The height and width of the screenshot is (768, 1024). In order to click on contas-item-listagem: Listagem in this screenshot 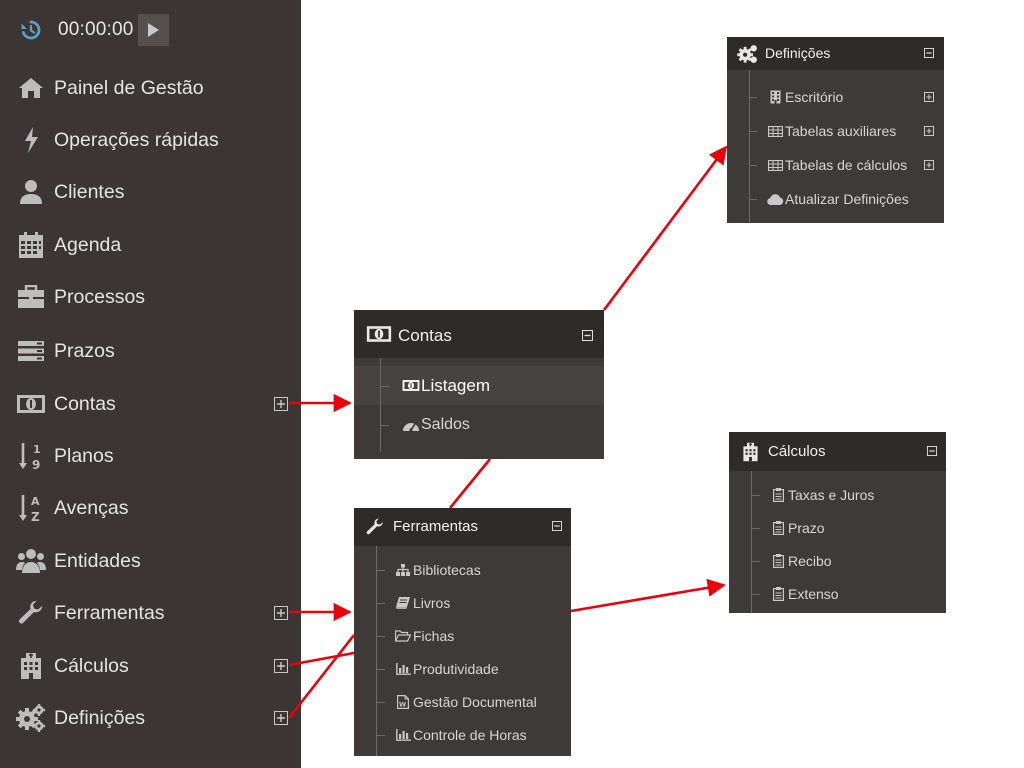, I will do `click(479, 385)`.